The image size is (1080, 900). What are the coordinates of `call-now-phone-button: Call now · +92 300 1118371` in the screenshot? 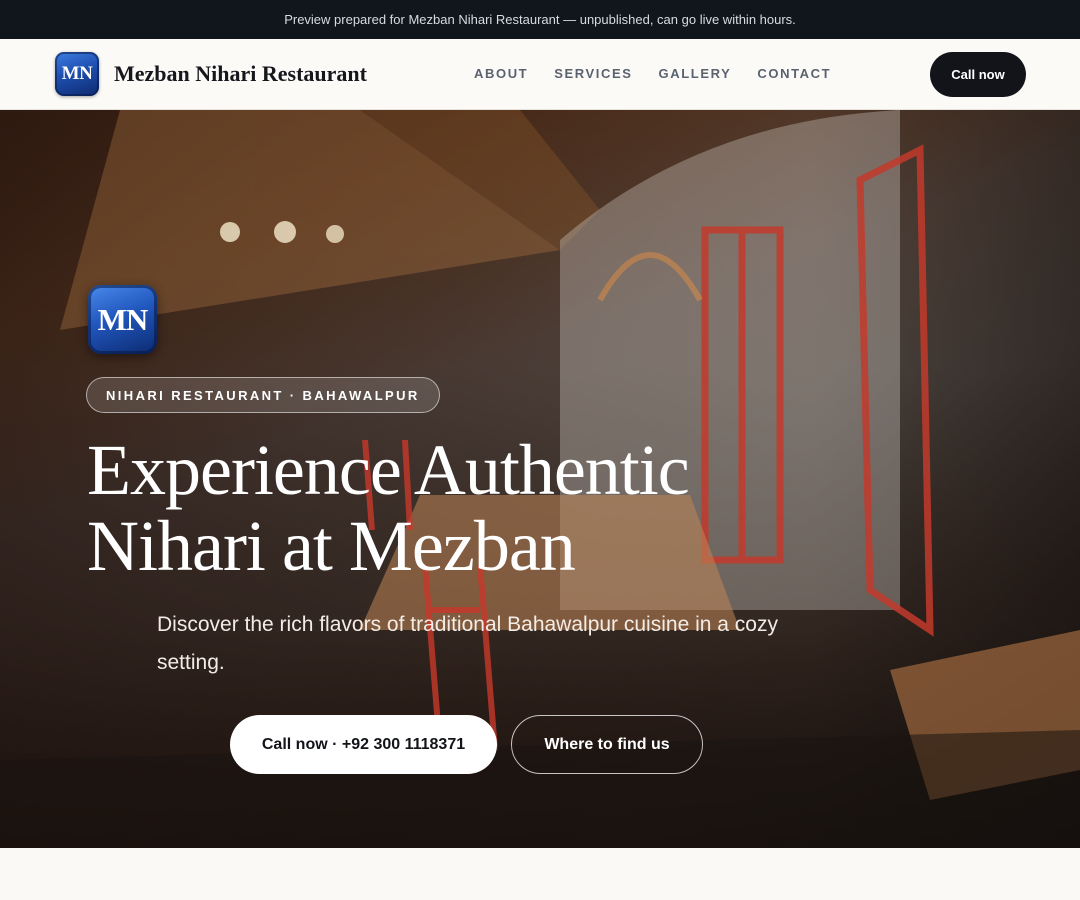 It's located at (363, 744).